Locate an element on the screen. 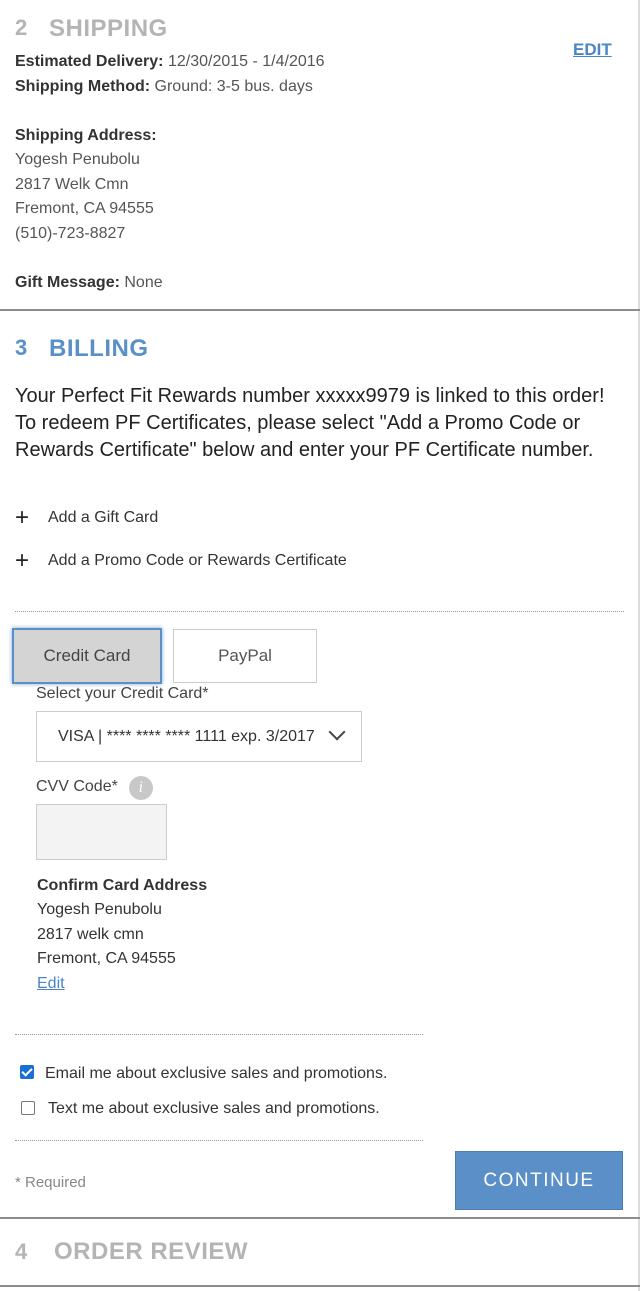 Image resolution: width=640 pixels, height=1291 pixels. shipping-method-label: Shipping Method: is located at coordinates (83, 86).